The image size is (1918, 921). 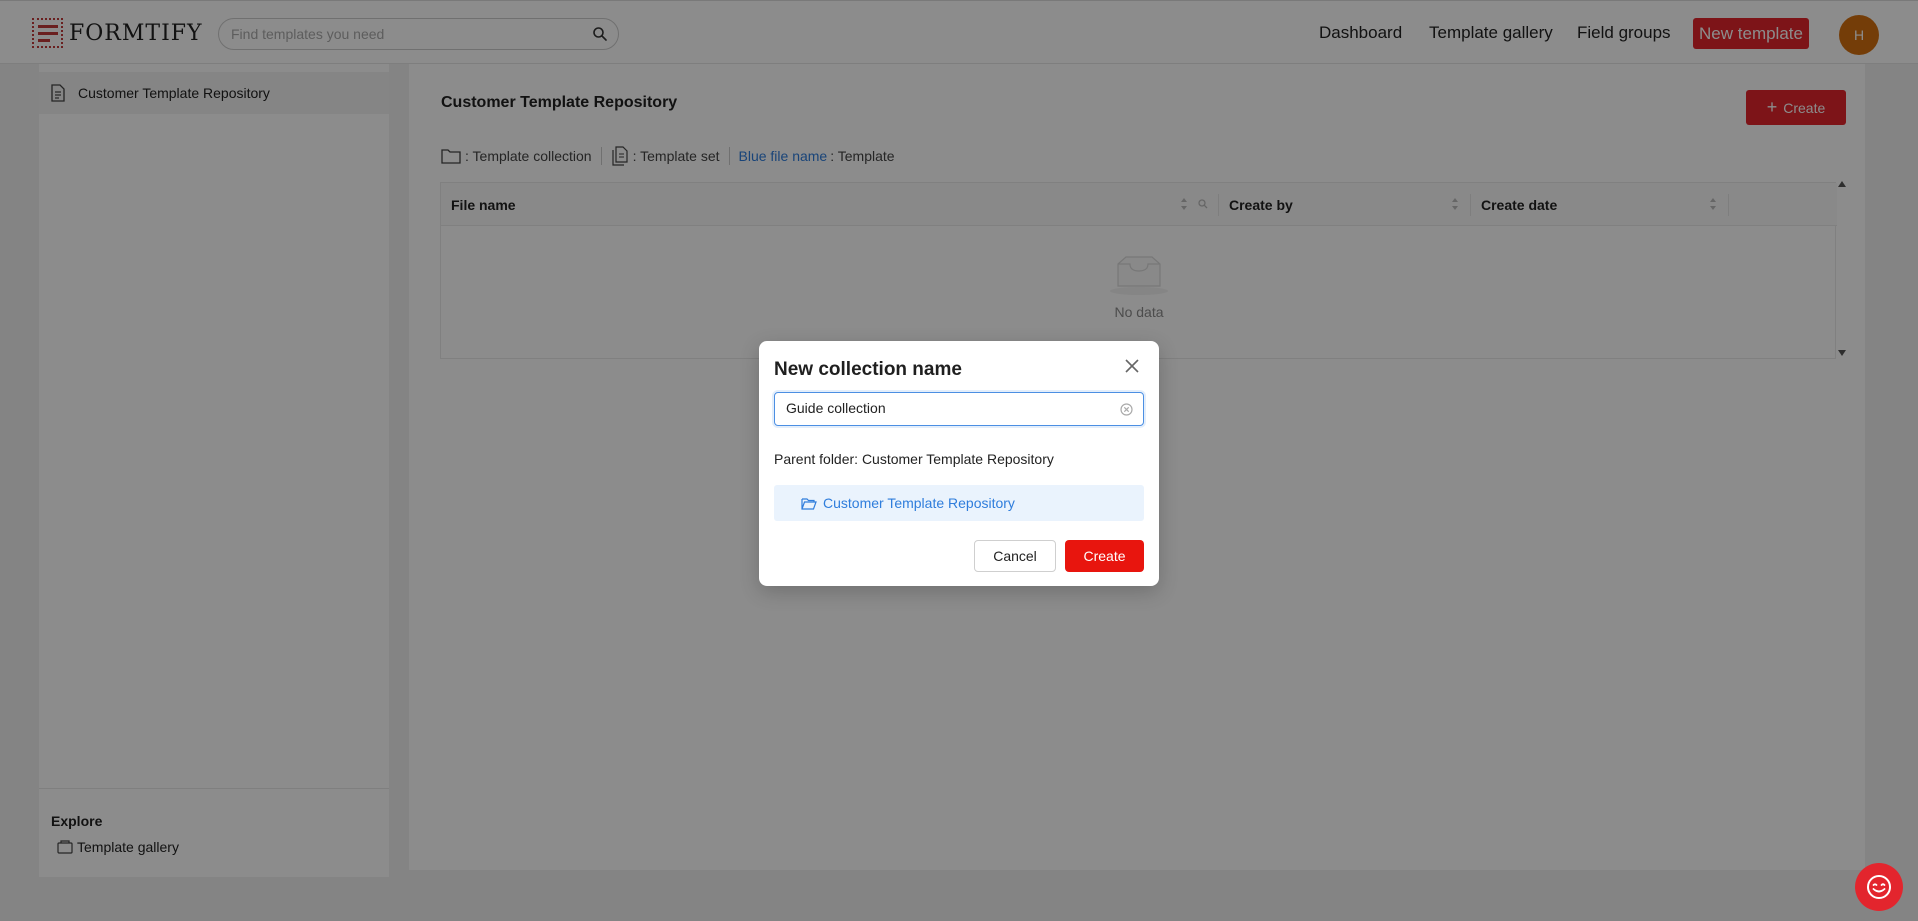 I want to click on folder-tree-label: Customer Template Repository, so click(x=919, y=503).